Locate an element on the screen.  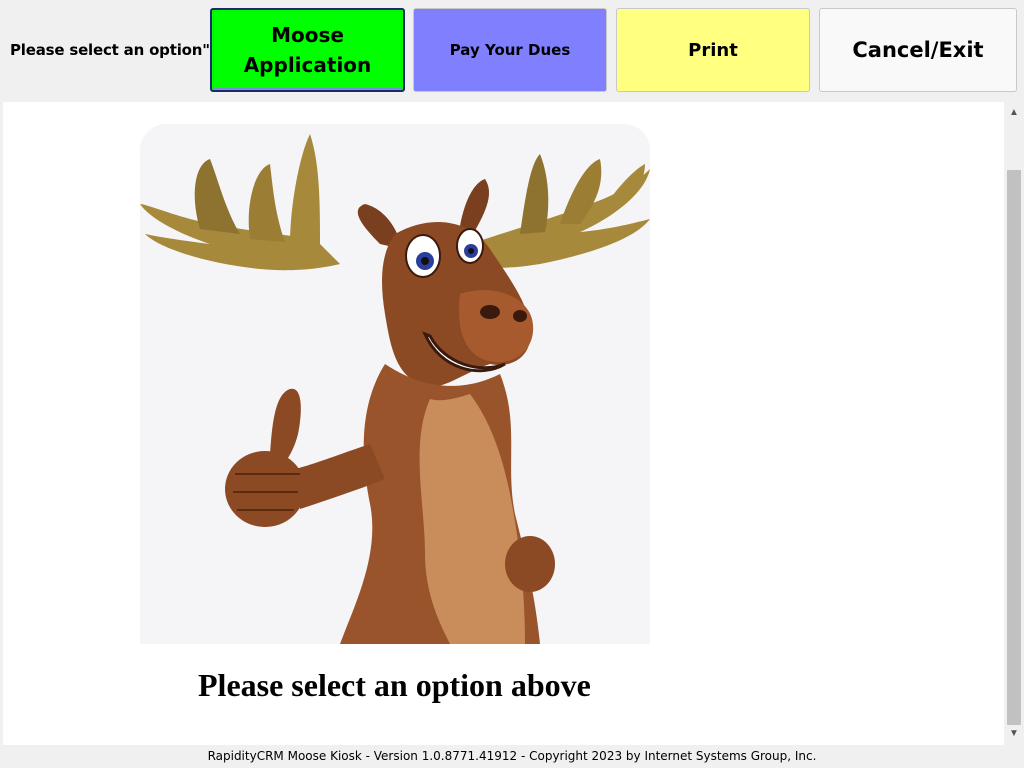
pay-your-dues-button: Pay Your Dues is located at coordinates (510, 50).